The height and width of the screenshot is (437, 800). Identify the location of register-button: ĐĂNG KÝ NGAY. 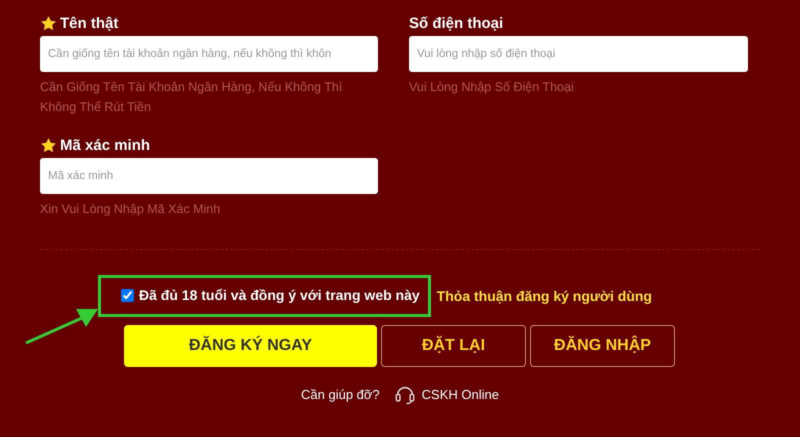
(250, 346).